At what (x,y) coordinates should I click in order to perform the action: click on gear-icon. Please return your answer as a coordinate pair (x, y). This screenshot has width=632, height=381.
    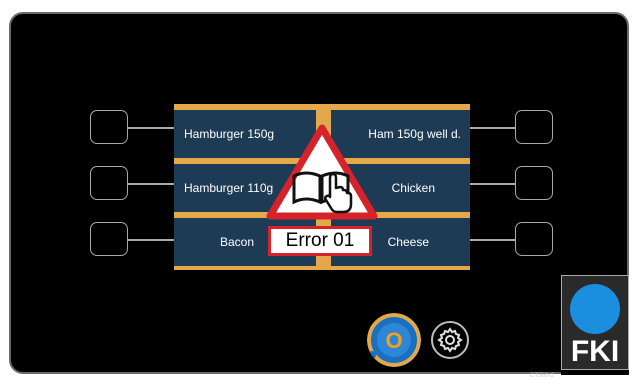
    Looking at the image, I should click on (450, 340).